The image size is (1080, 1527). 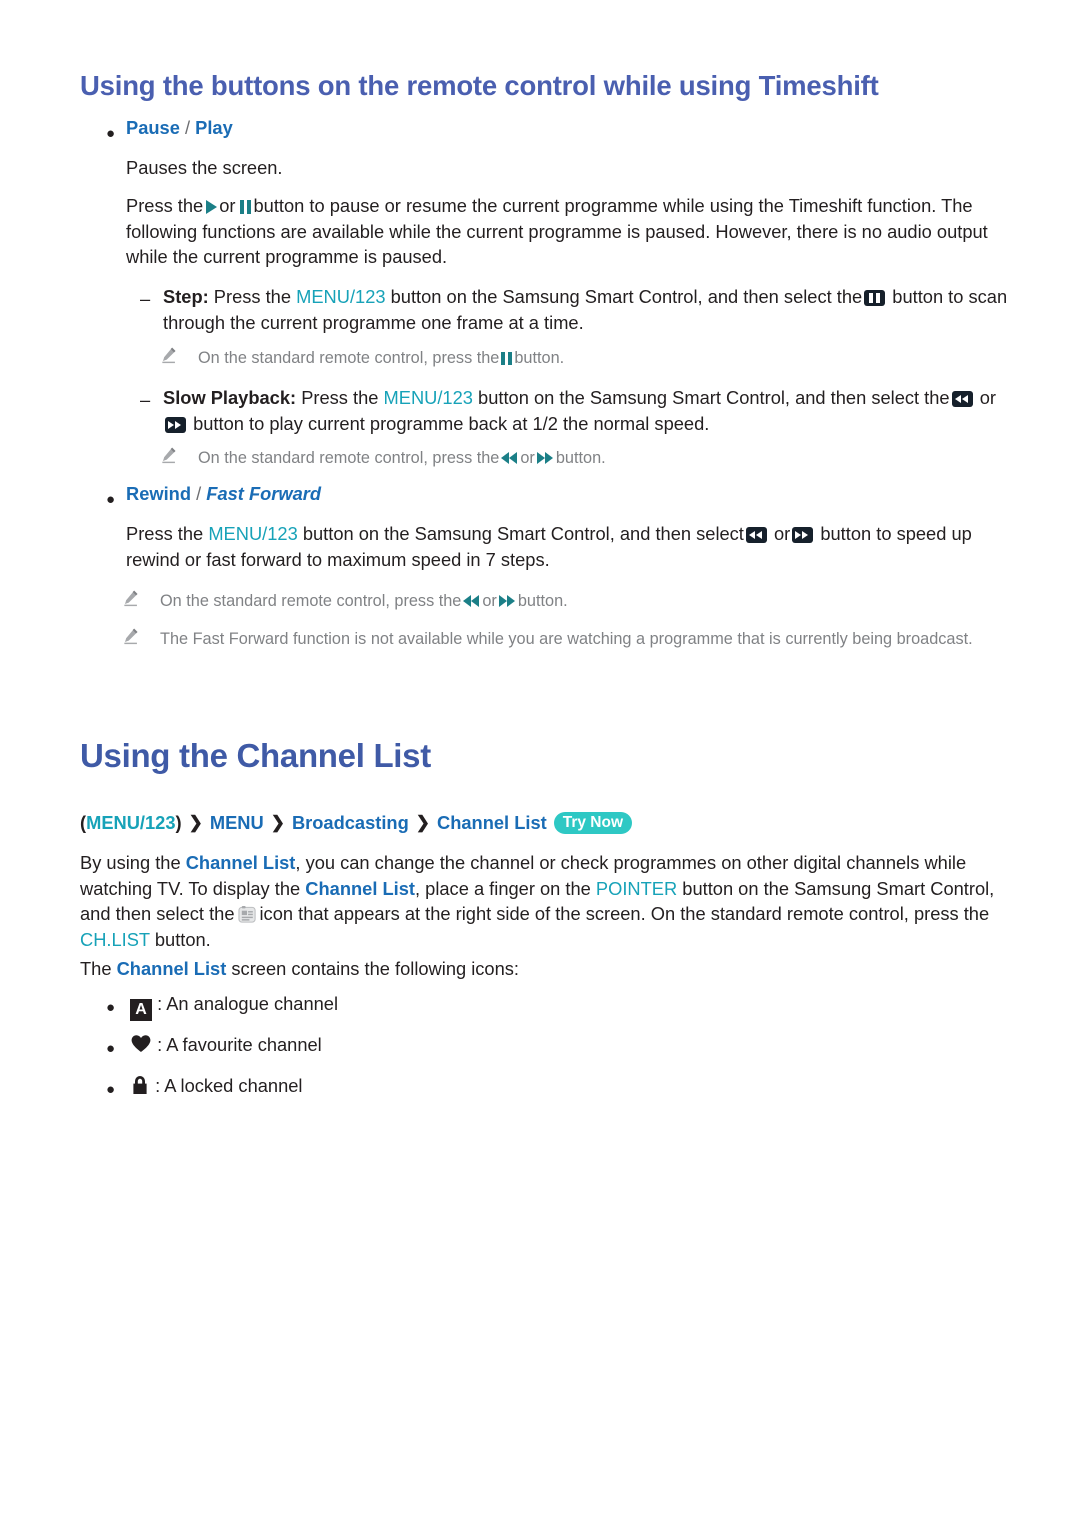 What do you see at coordinates (245, 207) in the screenshot?
I see `pause-icon` at bounding box center [245, 207].